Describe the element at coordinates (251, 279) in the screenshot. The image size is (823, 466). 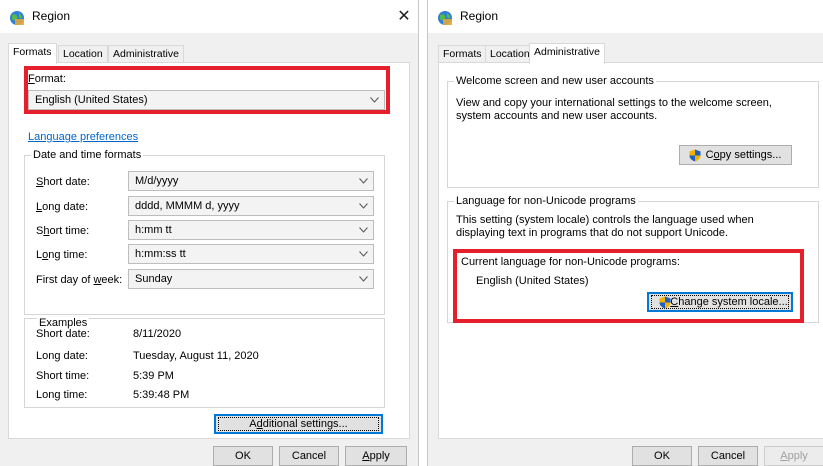
I see `first-day-of-week-combobox: Sunday` at that location.